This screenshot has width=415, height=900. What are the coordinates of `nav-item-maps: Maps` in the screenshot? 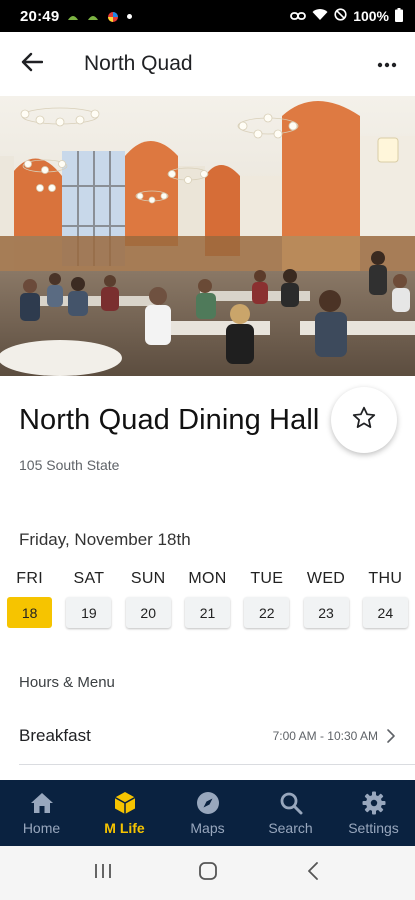 It's located at (207, 813).